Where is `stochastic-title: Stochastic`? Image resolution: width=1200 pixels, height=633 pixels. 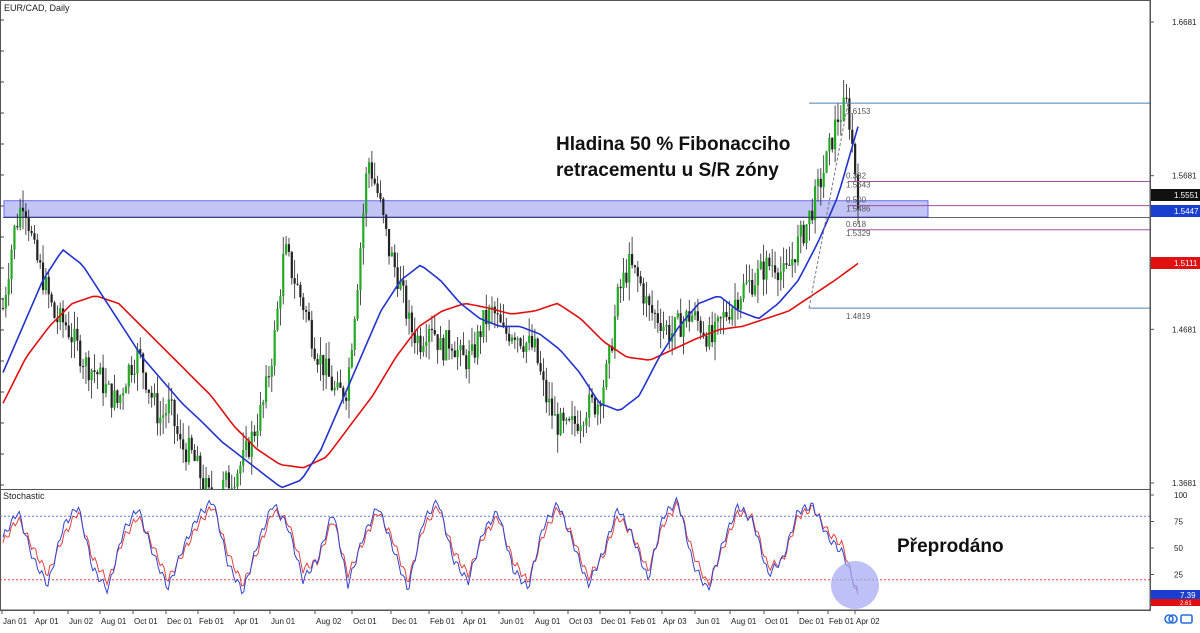
stochastic-title: Stochastic is located at coordinates (24, 496).